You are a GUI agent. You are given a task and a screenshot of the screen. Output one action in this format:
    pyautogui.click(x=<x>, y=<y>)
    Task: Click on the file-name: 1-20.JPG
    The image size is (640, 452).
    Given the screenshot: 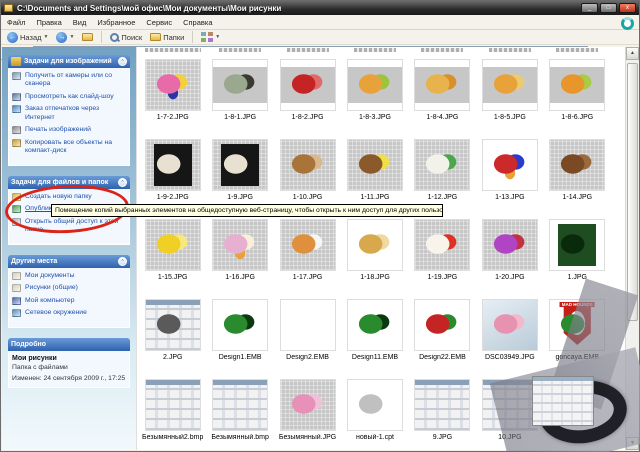 What is the action you would take?
    pyautogui.click(x=510, y=277)
    